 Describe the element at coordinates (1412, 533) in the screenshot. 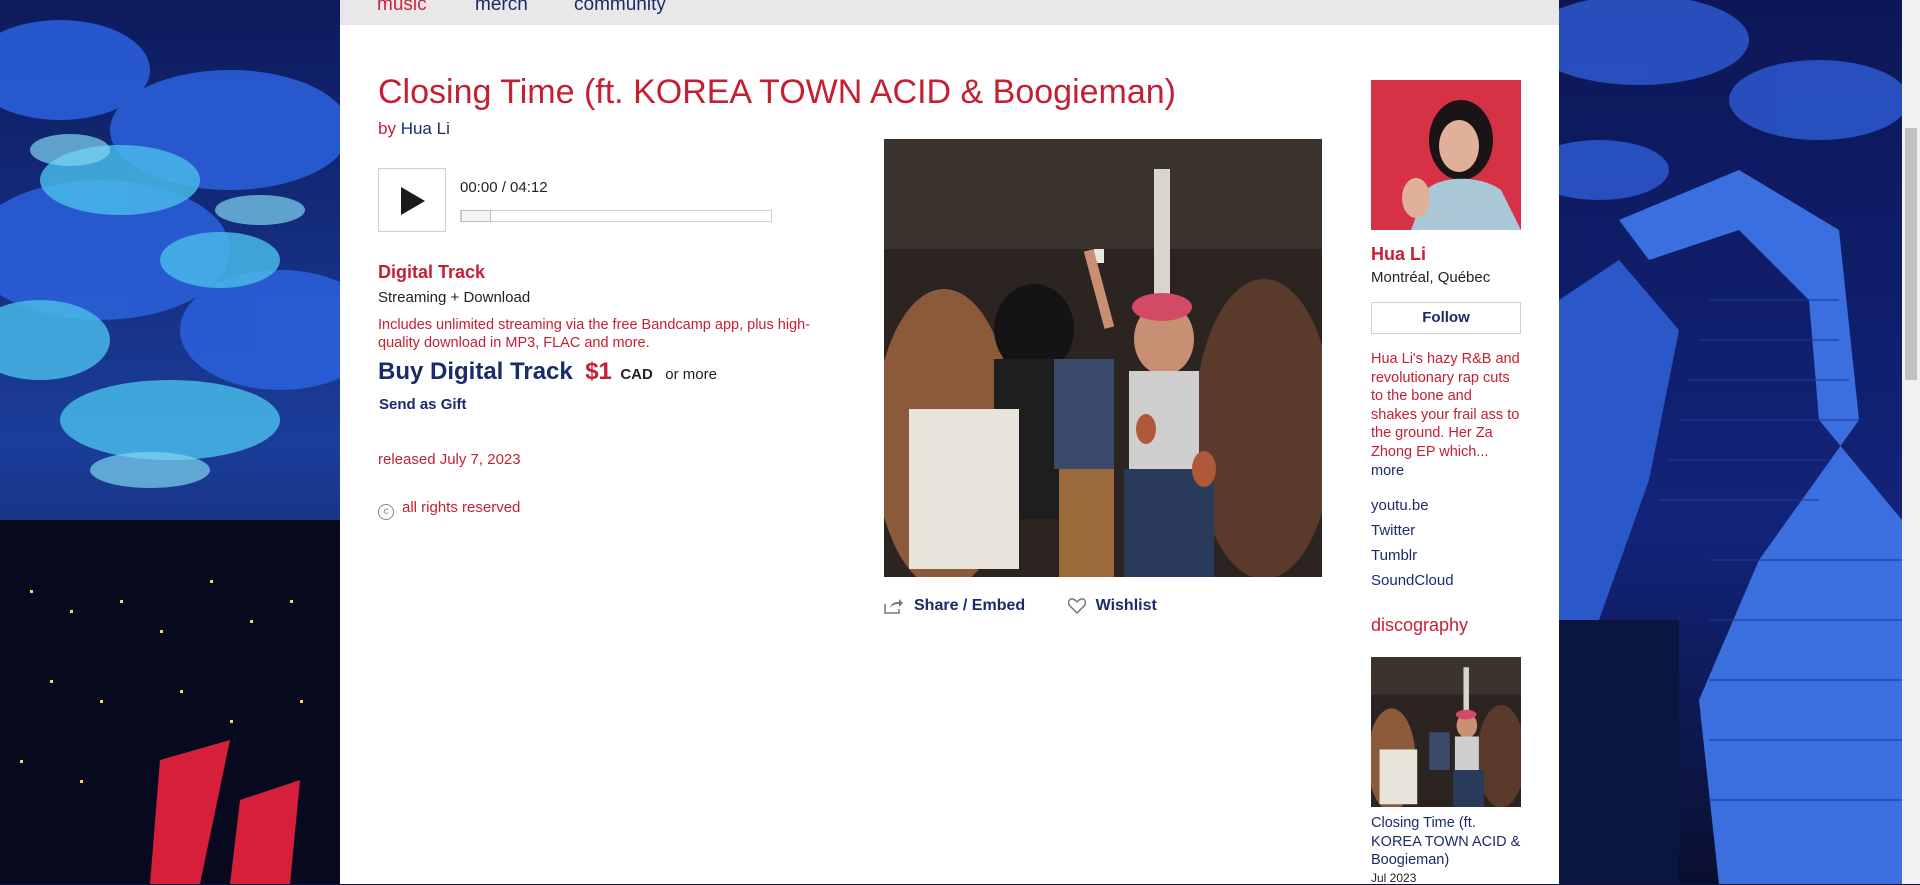

I see `link-twitter: Twitter` at that location.